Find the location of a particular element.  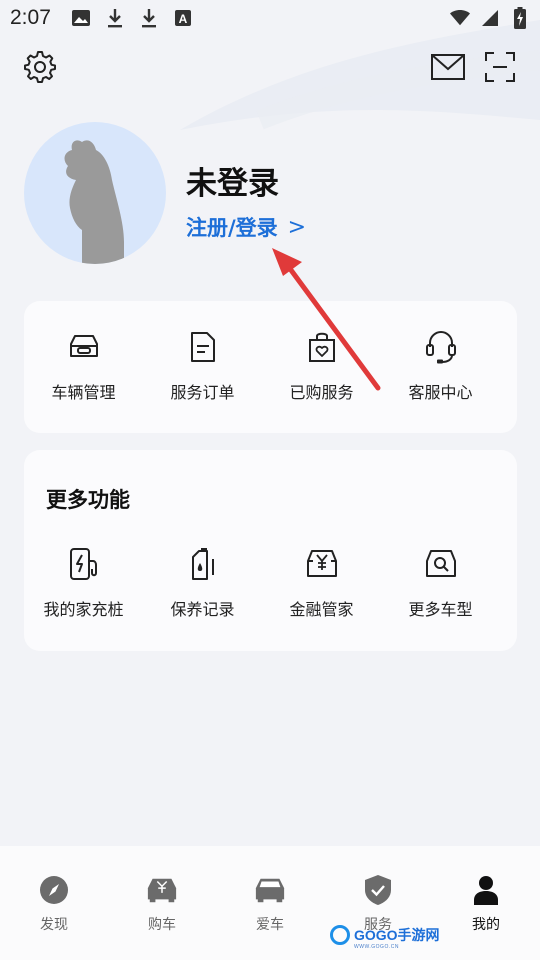

watermark-logo: GOGO手游网 WWW.GOGO.CN is located at coordinates (385, 937).